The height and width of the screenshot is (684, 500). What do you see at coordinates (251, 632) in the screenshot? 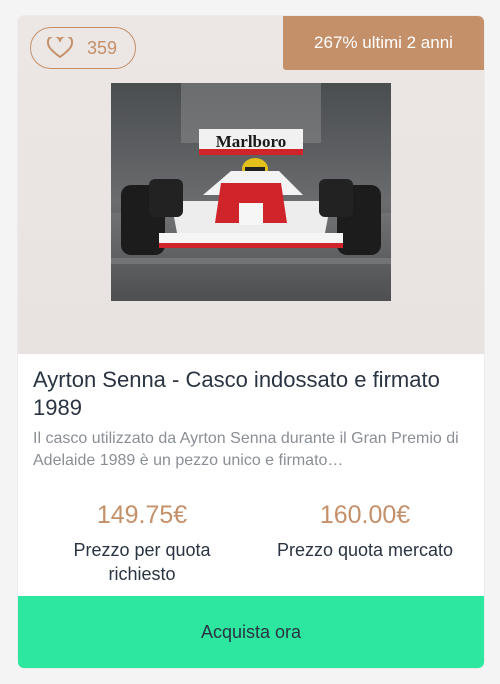
I see `buy-now-button: Acquista ora` at bounding box center [251, 632].